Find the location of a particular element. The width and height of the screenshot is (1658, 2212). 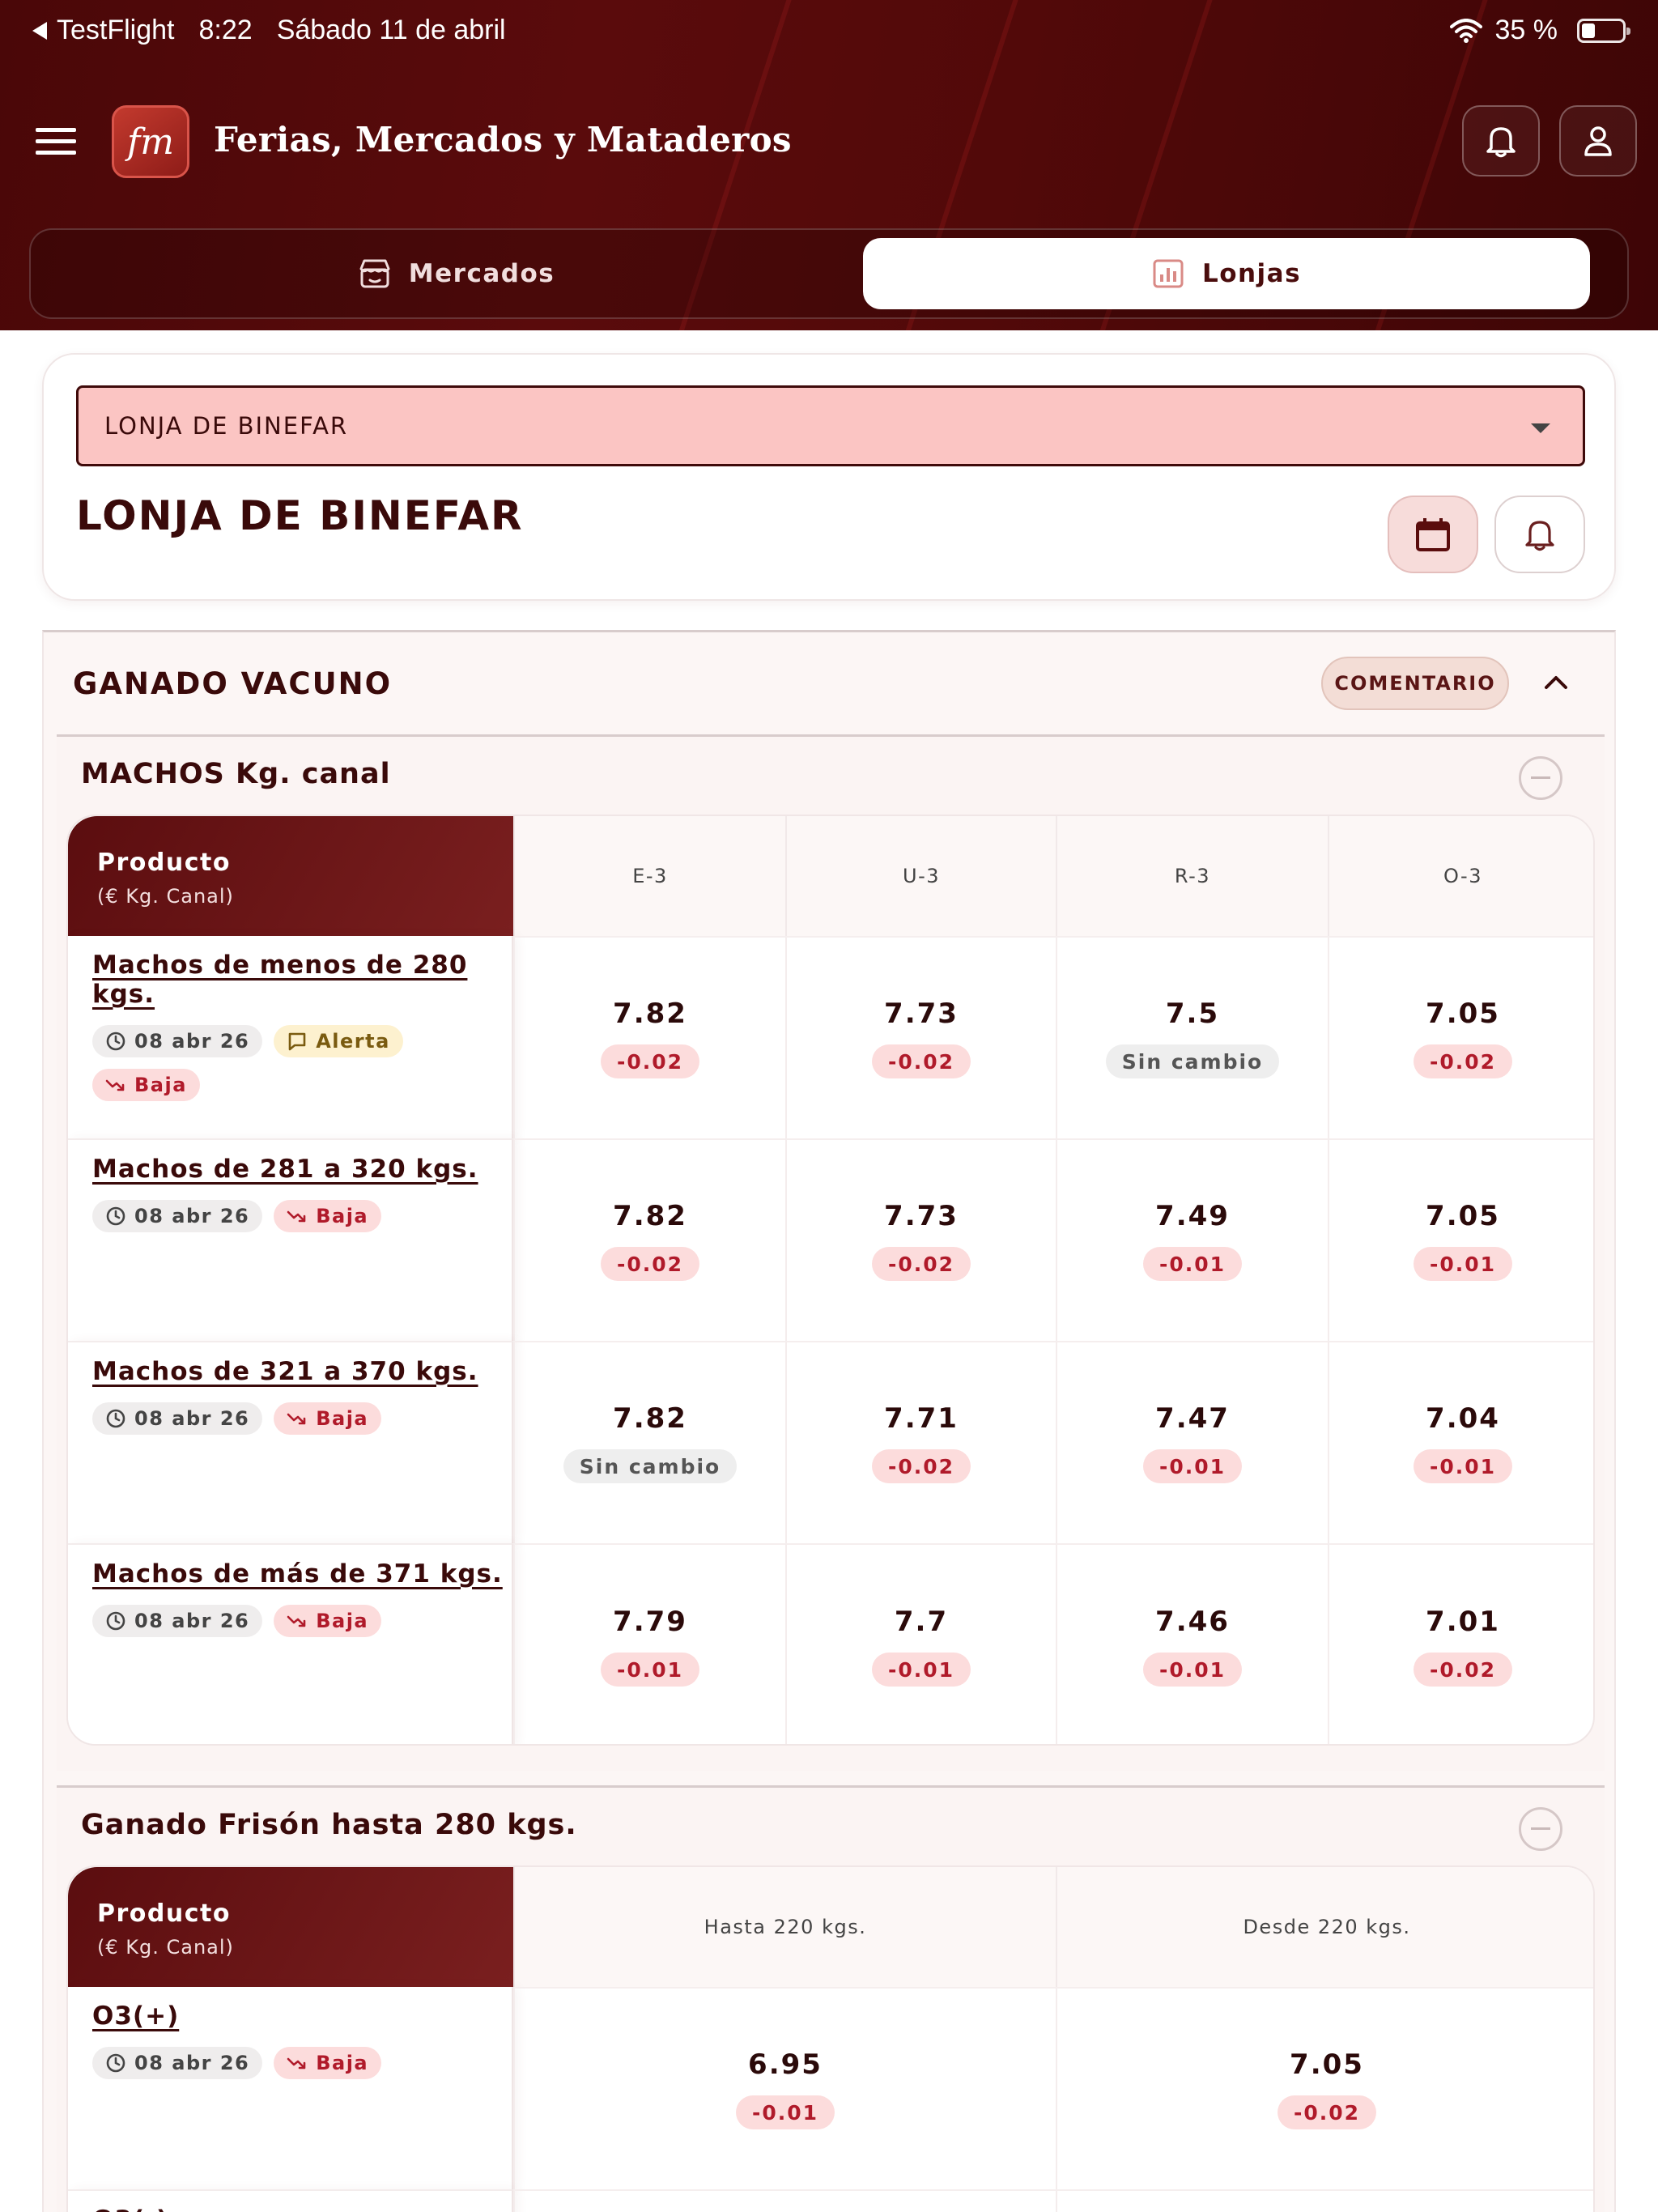

lonja-select: LONJA DE BINEFAR is located at coordinates (830, 426).